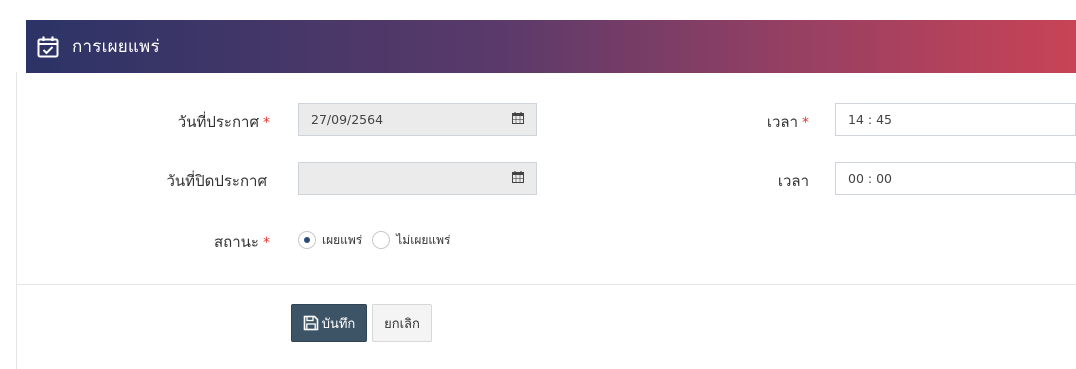  What do you see at coordinates (338, 324) in the screenshot?
I see `save-button-label: บันทึก` at bounding box center [338, 324].